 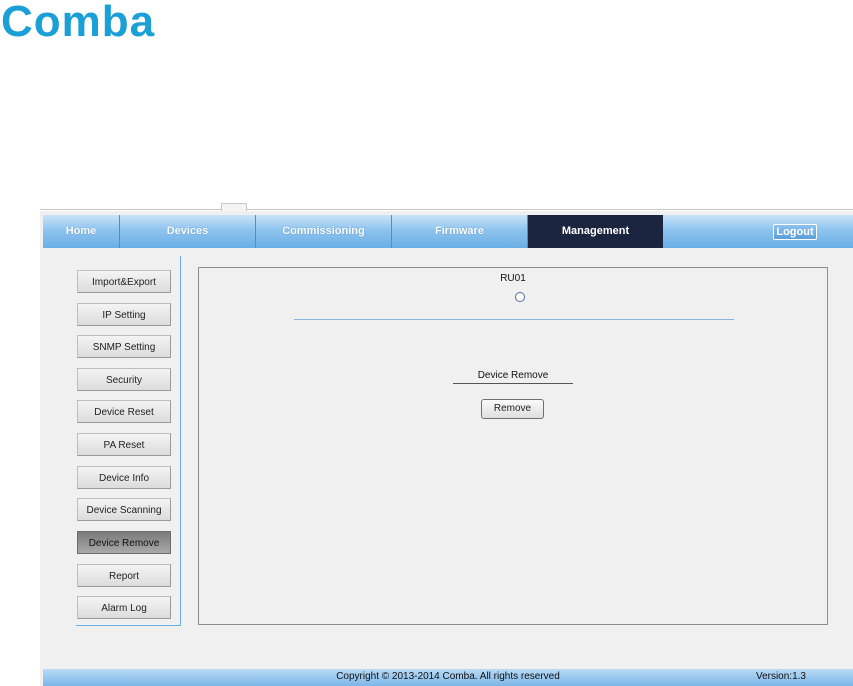 What do you see at coordinates (520, 297) in the screenshot?
I see `device-select-radio` at bounding box center [520, 297].